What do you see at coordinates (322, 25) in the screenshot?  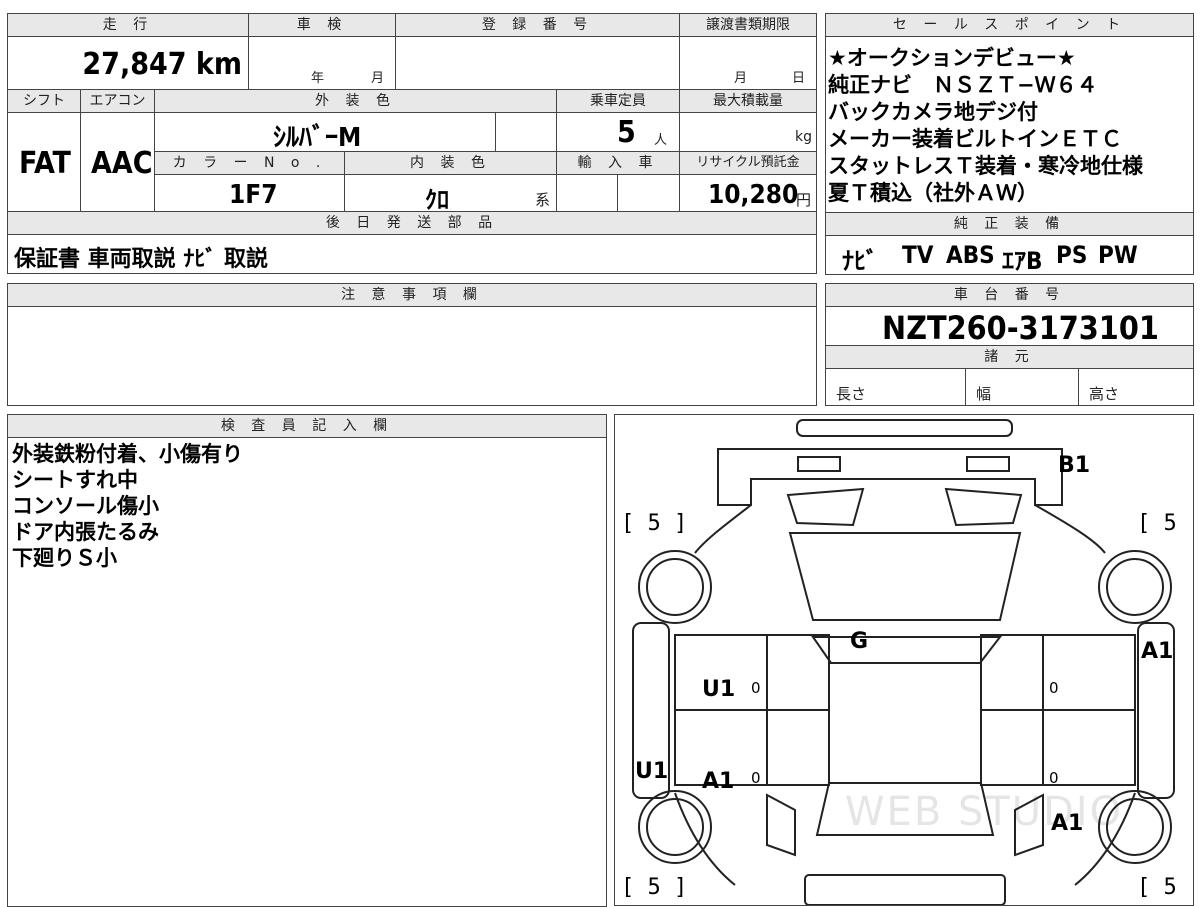 I see `inspection-header: 車 検` at bounding box center [322, 25].